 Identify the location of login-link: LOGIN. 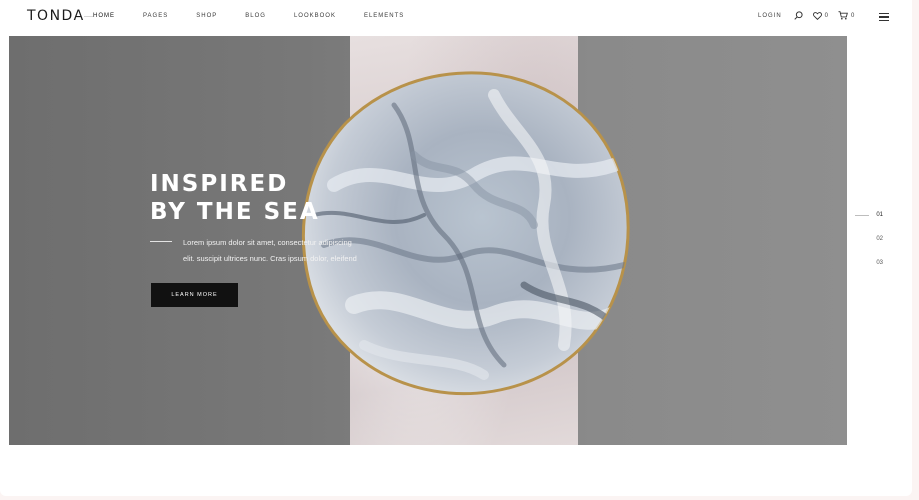
(770, 16).